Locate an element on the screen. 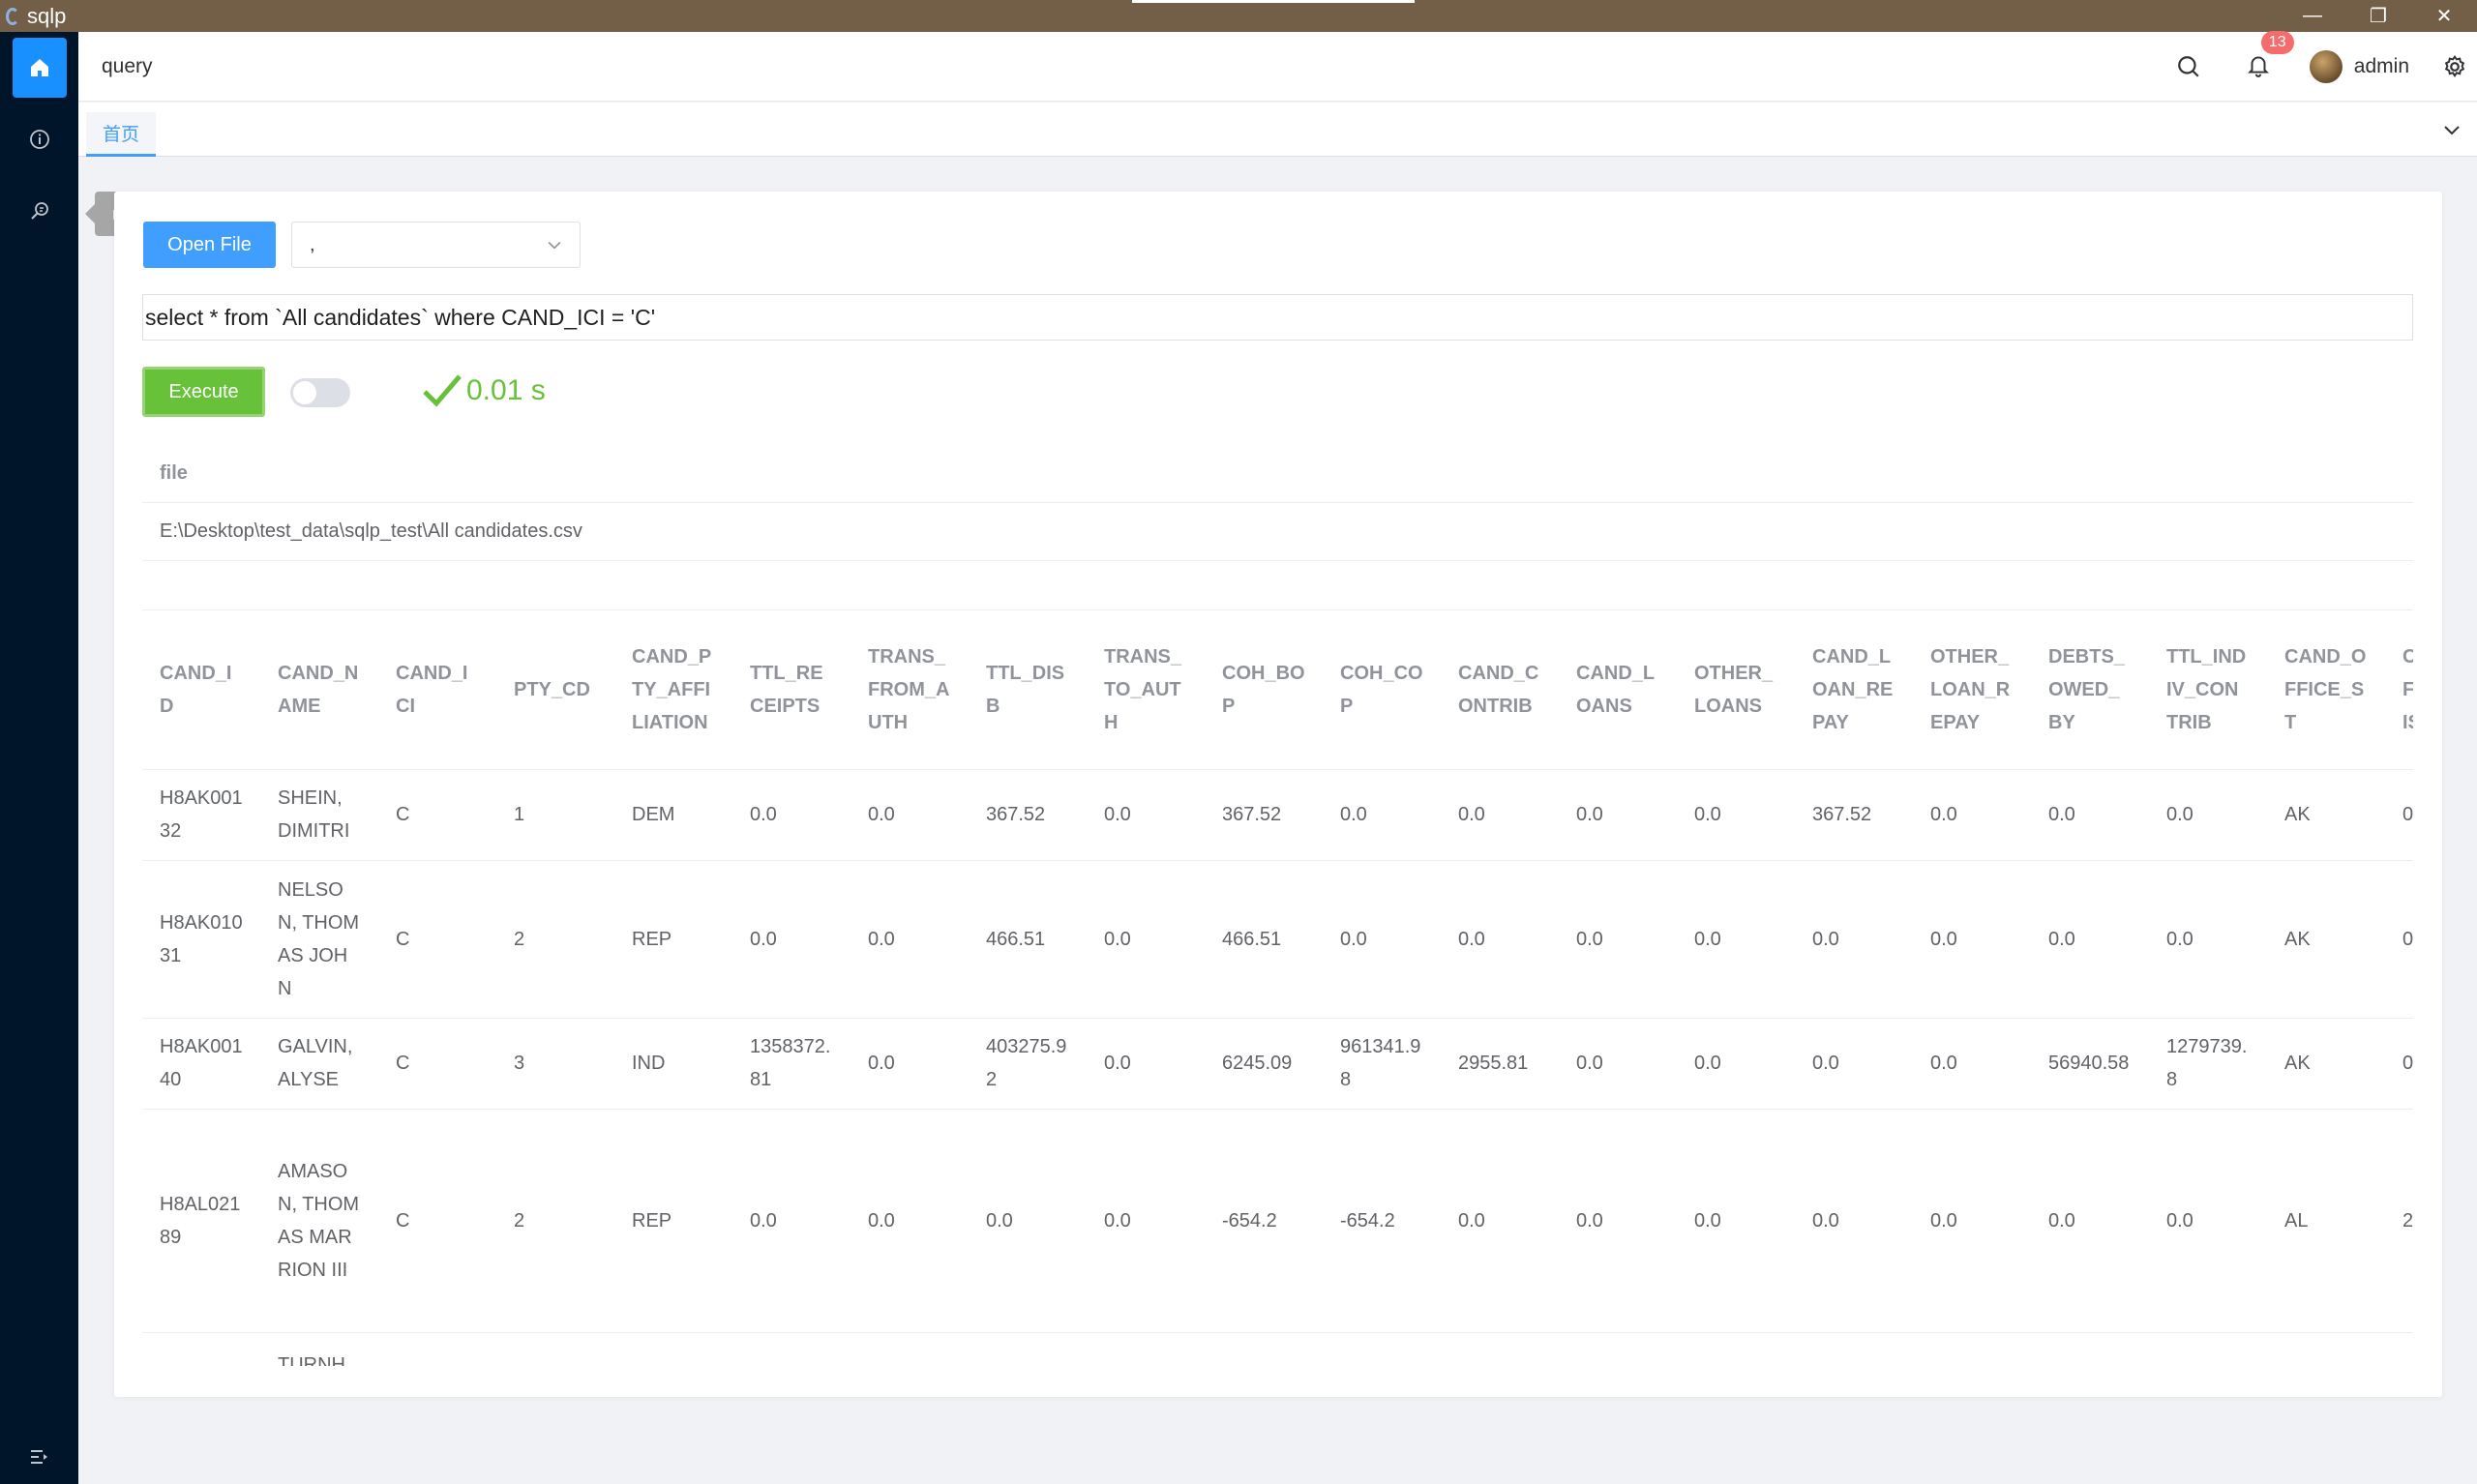  info-icon is located at coordinates (39, 139).